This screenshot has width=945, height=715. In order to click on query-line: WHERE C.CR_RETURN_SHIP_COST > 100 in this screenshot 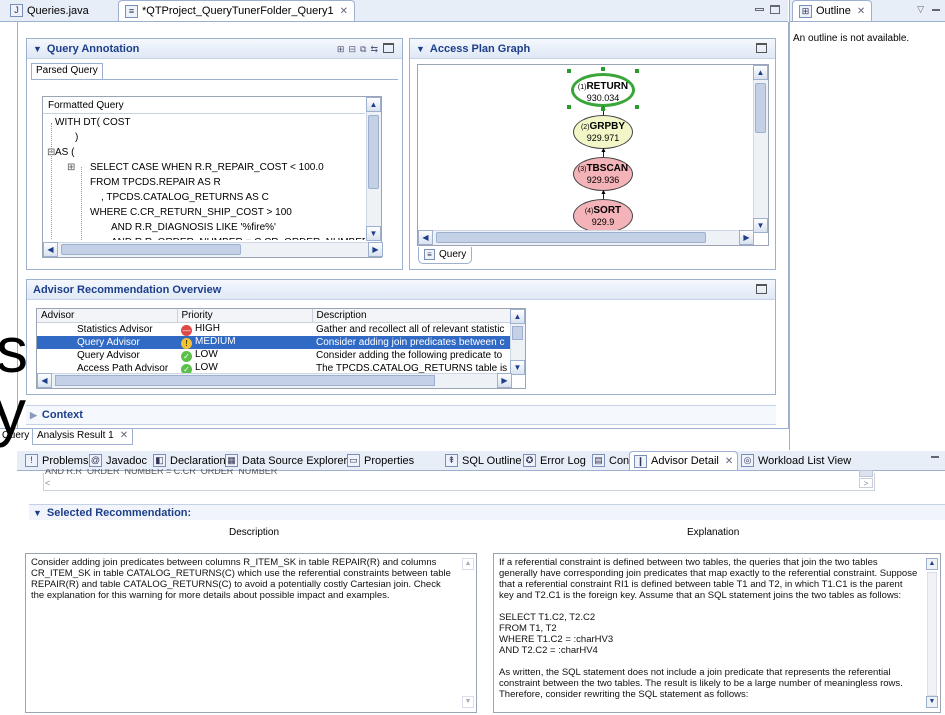, I will do `click(191, 212)`.